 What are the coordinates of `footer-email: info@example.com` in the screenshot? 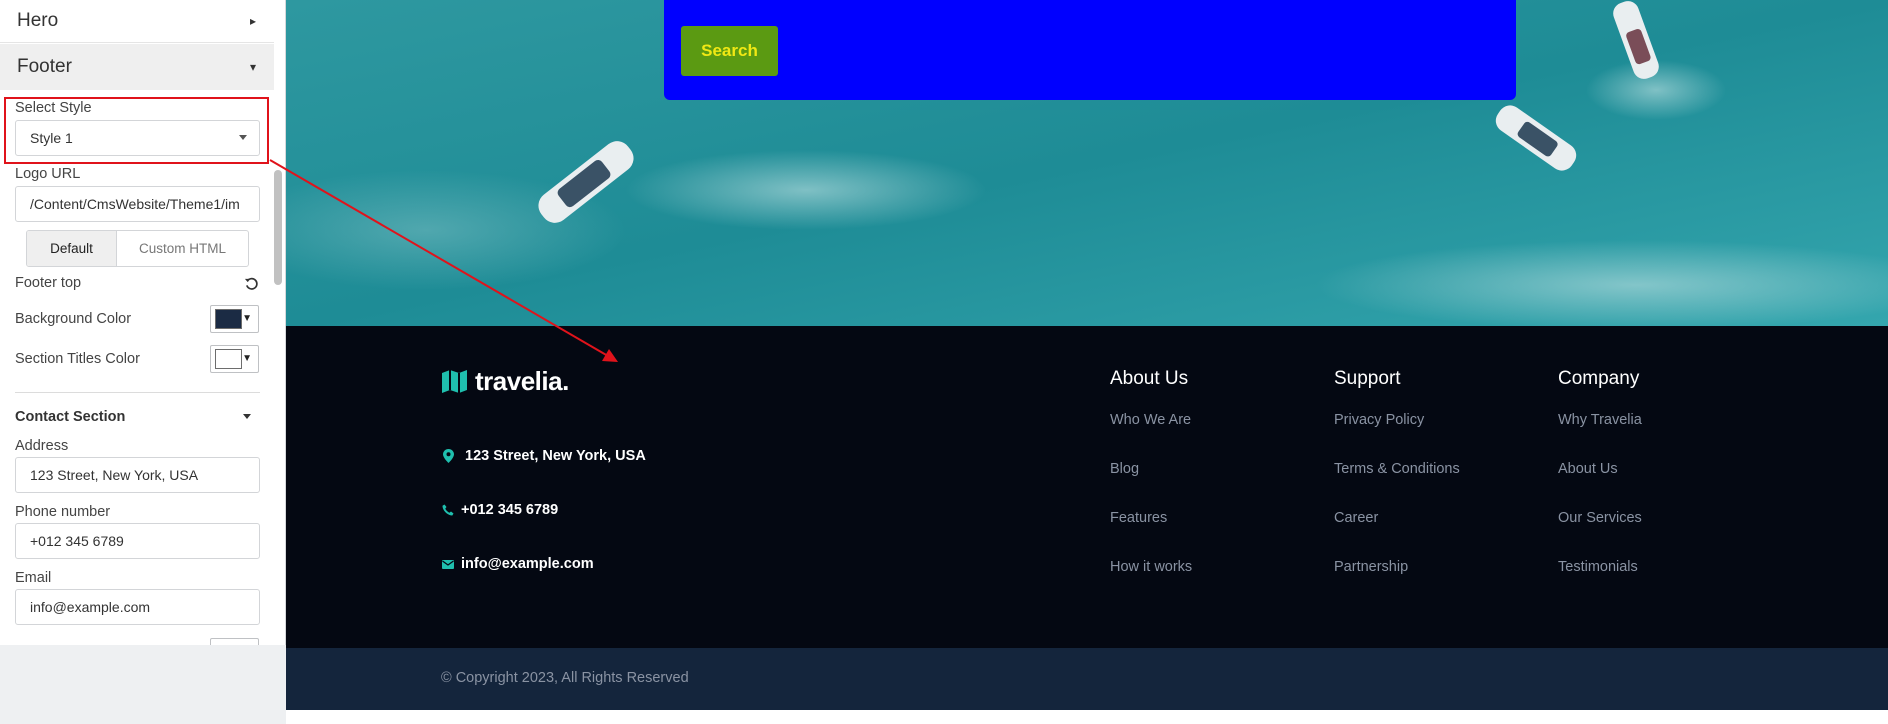 It's located at (517, 564).